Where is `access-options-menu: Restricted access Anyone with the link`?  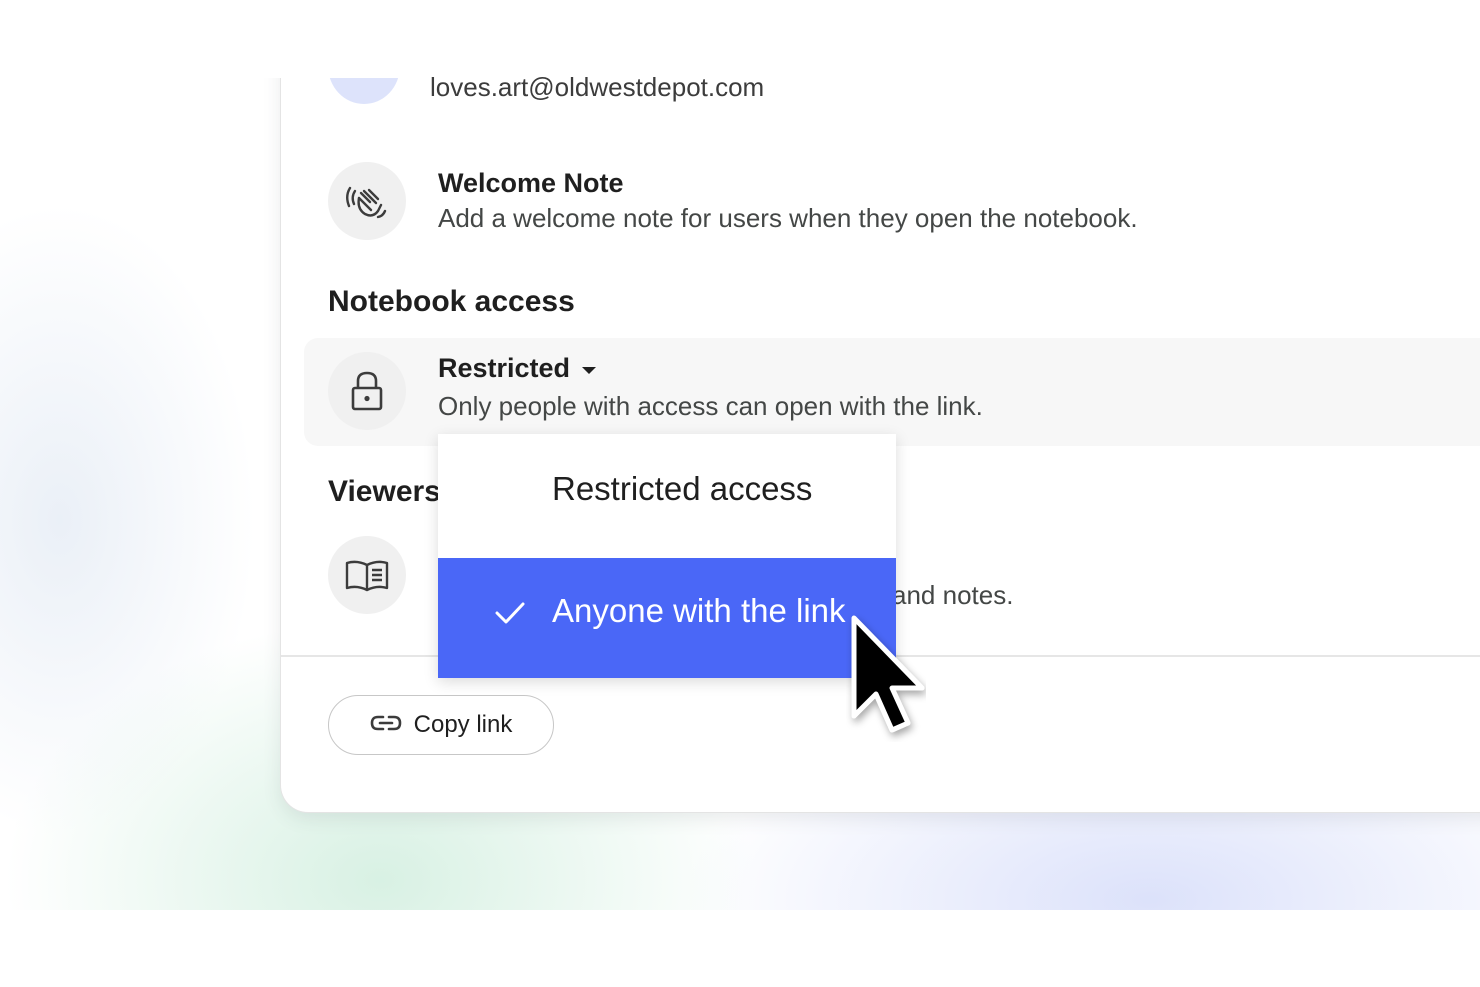
access-options-menu: Restricted access Anyone with the link is located at coordinates (667, 556).